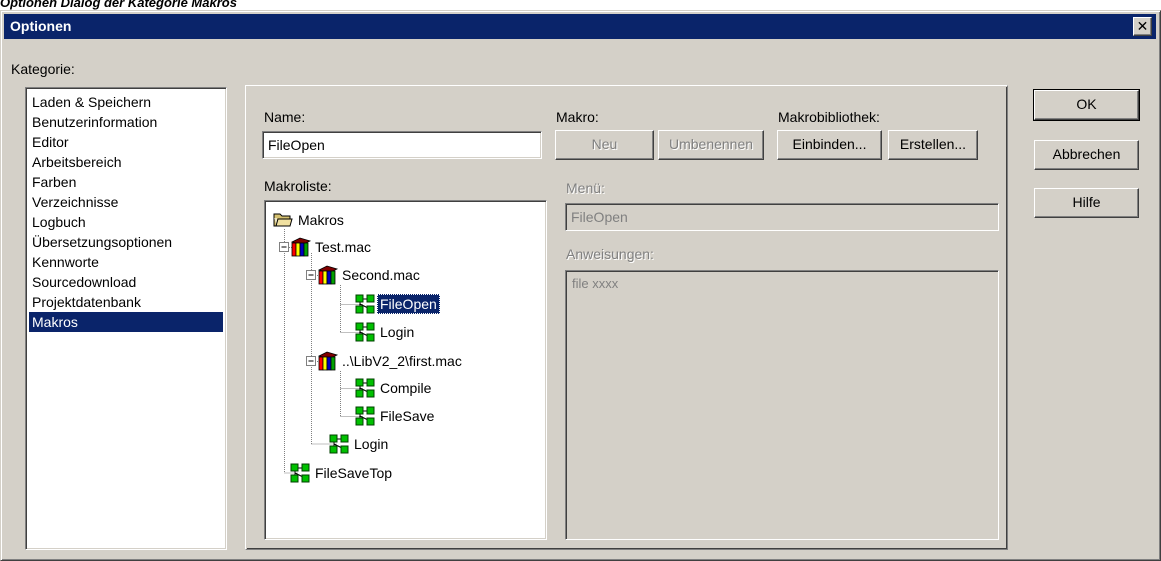 This screenshot has height=561, width=1161. I want to click on kategorie-item-kennworte: Kennworte, so click(126, 262).